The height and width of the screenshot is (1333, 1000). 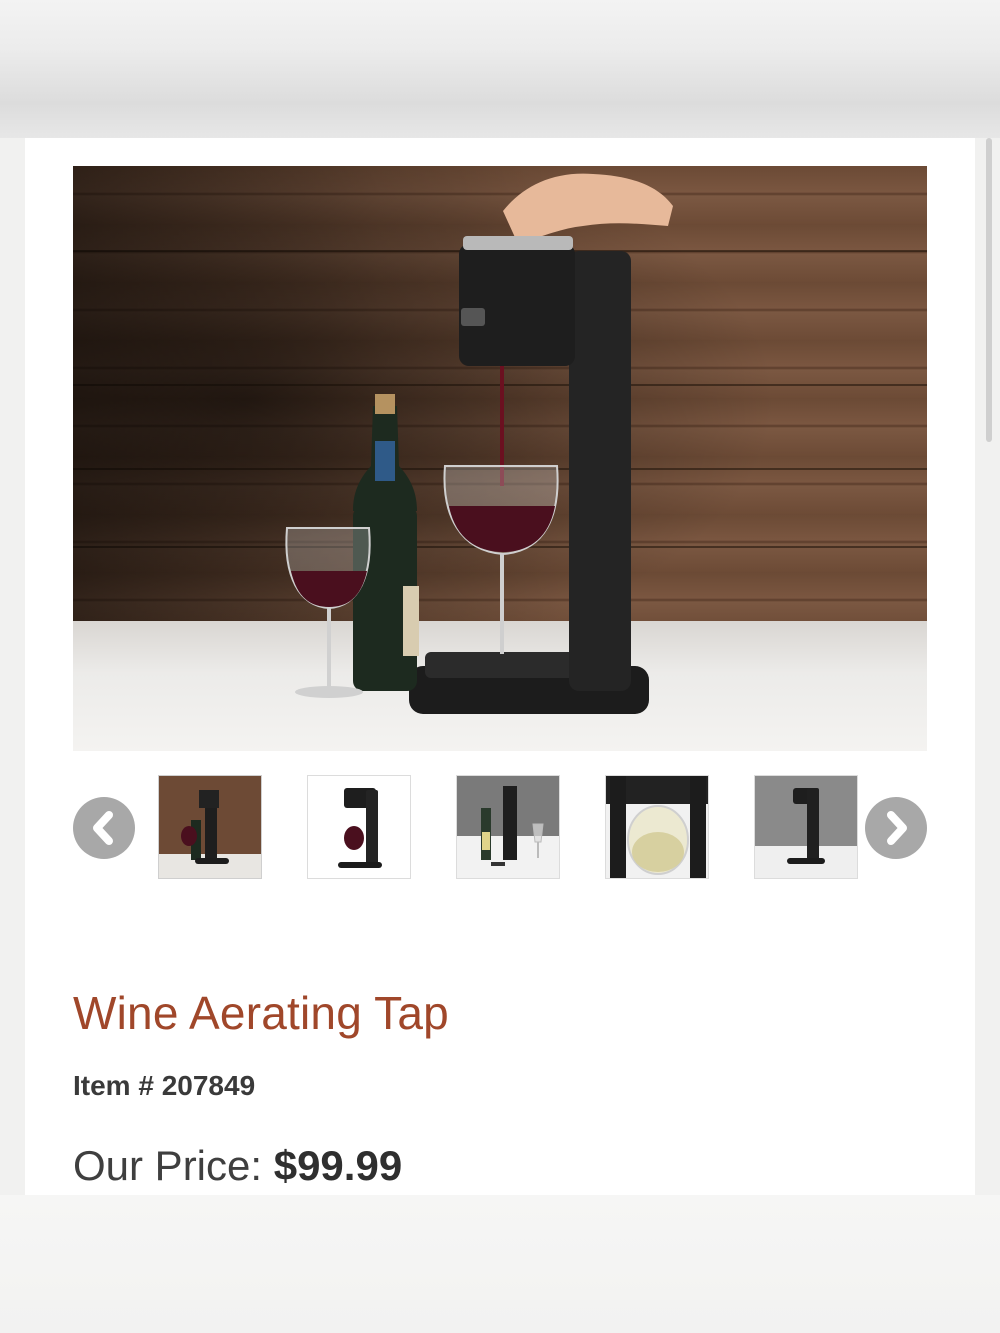 What do you see at coordinates (500, 1264) in the screenshot?
I see `bottom-blurred-area` at bounding box center [500, 1264].